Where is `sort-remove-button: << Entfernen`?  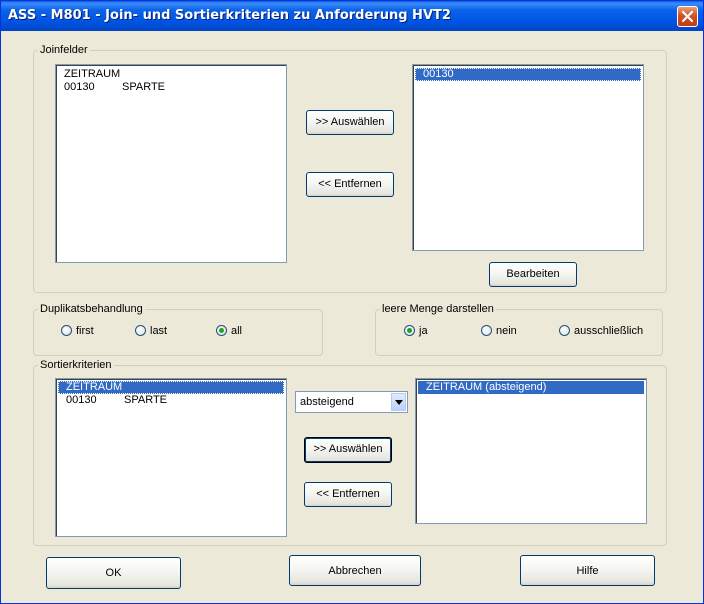
sort-remove-button: << Entfernen is located at coordinates (348, 494).